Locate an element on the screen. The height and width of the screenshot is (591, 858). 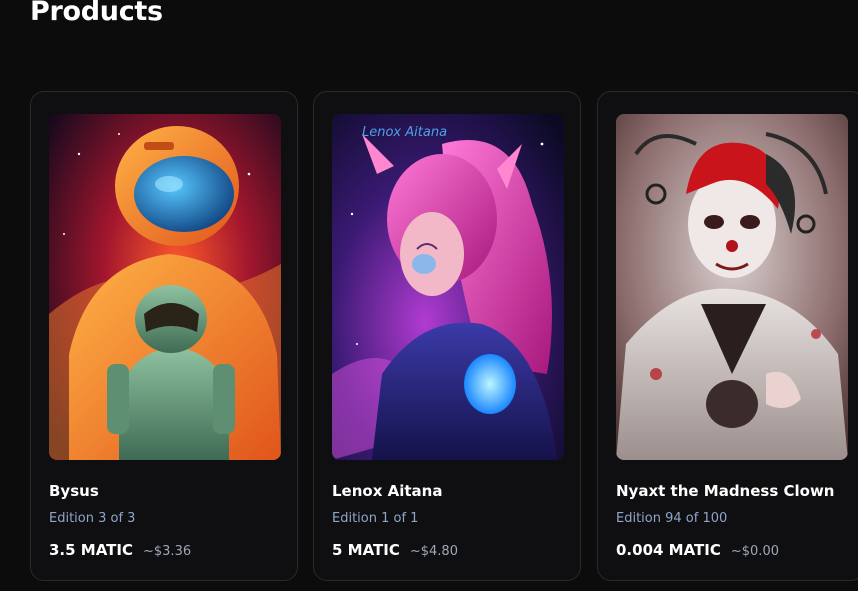
product-price-row: 0.004 MATIC ~$0.00 is located at coordinates (697, 550).